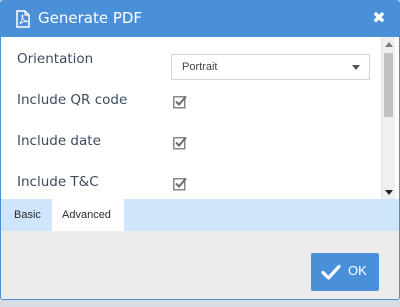  I want to click on ok-button-label: OK, so click(357, 270).